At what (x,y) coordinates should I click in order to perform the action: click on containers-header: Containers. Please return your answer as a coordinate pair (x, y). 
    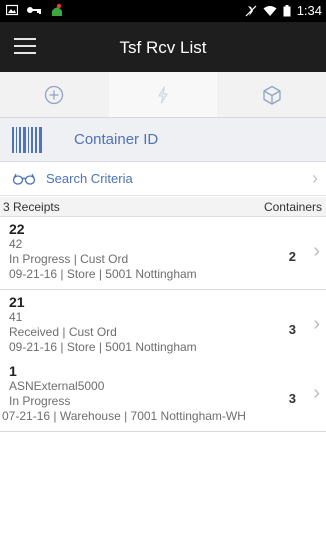
    Looking at the image, I should click on (292, 207).